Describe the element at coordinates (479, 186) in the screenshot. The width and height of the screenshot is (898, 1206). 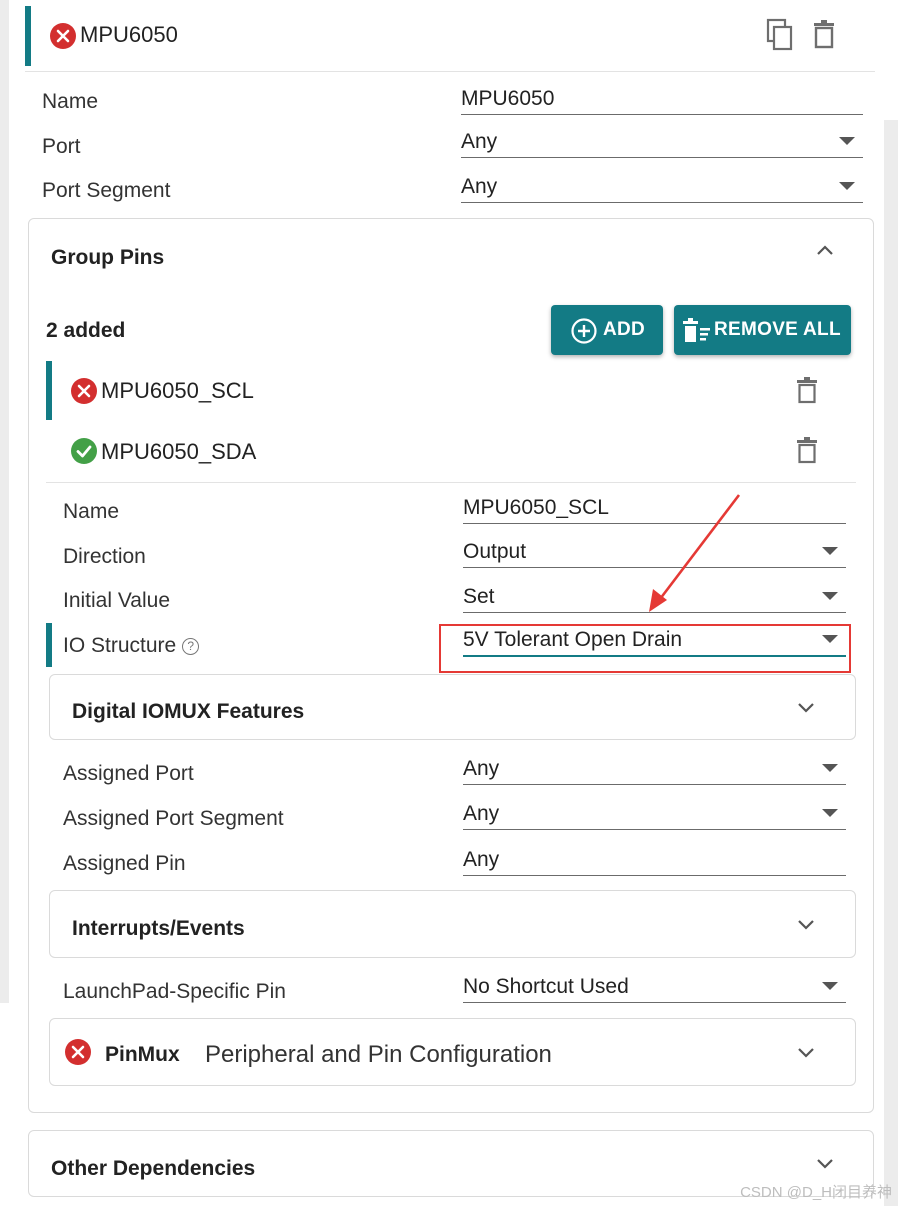
I see `port-segment-value: Any` at that location.